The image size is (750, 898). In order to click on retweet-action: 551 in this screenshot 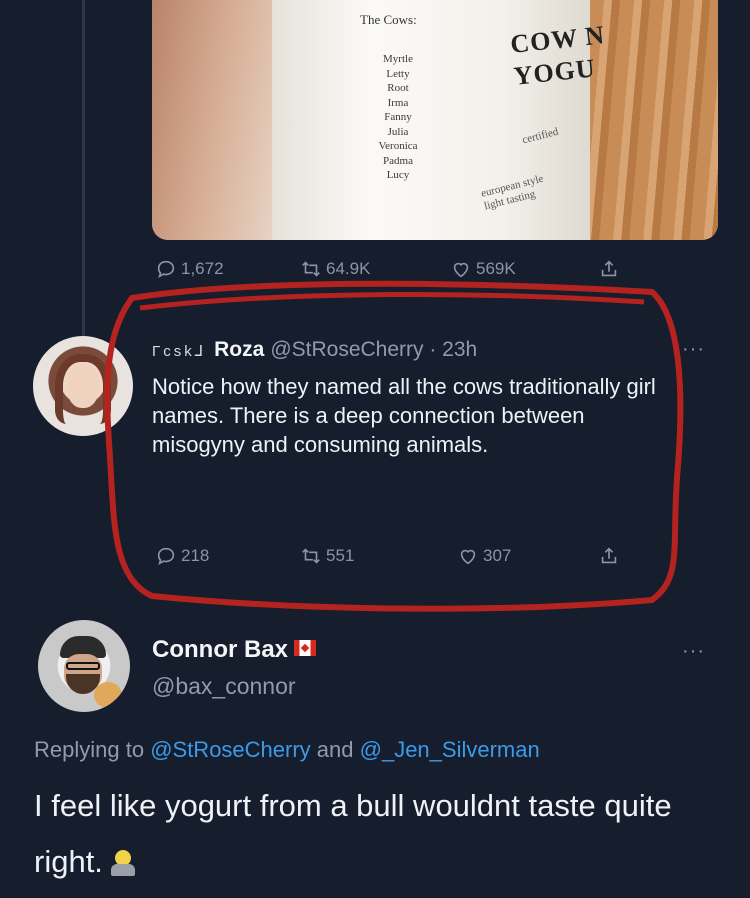, I will do `click(327, 556)`.